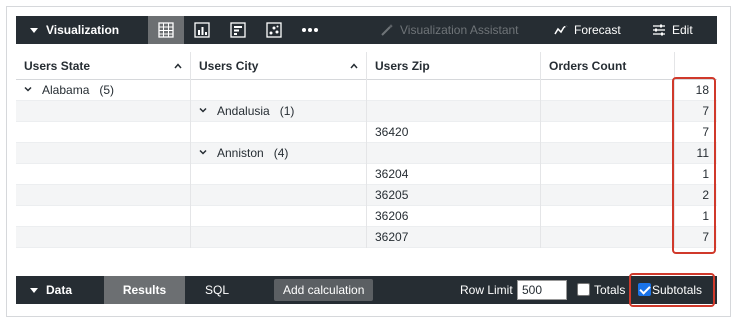  Describe the element at coordinates (83, 30) in the screenshot. I see `visualization-title: Visualization` at that location.